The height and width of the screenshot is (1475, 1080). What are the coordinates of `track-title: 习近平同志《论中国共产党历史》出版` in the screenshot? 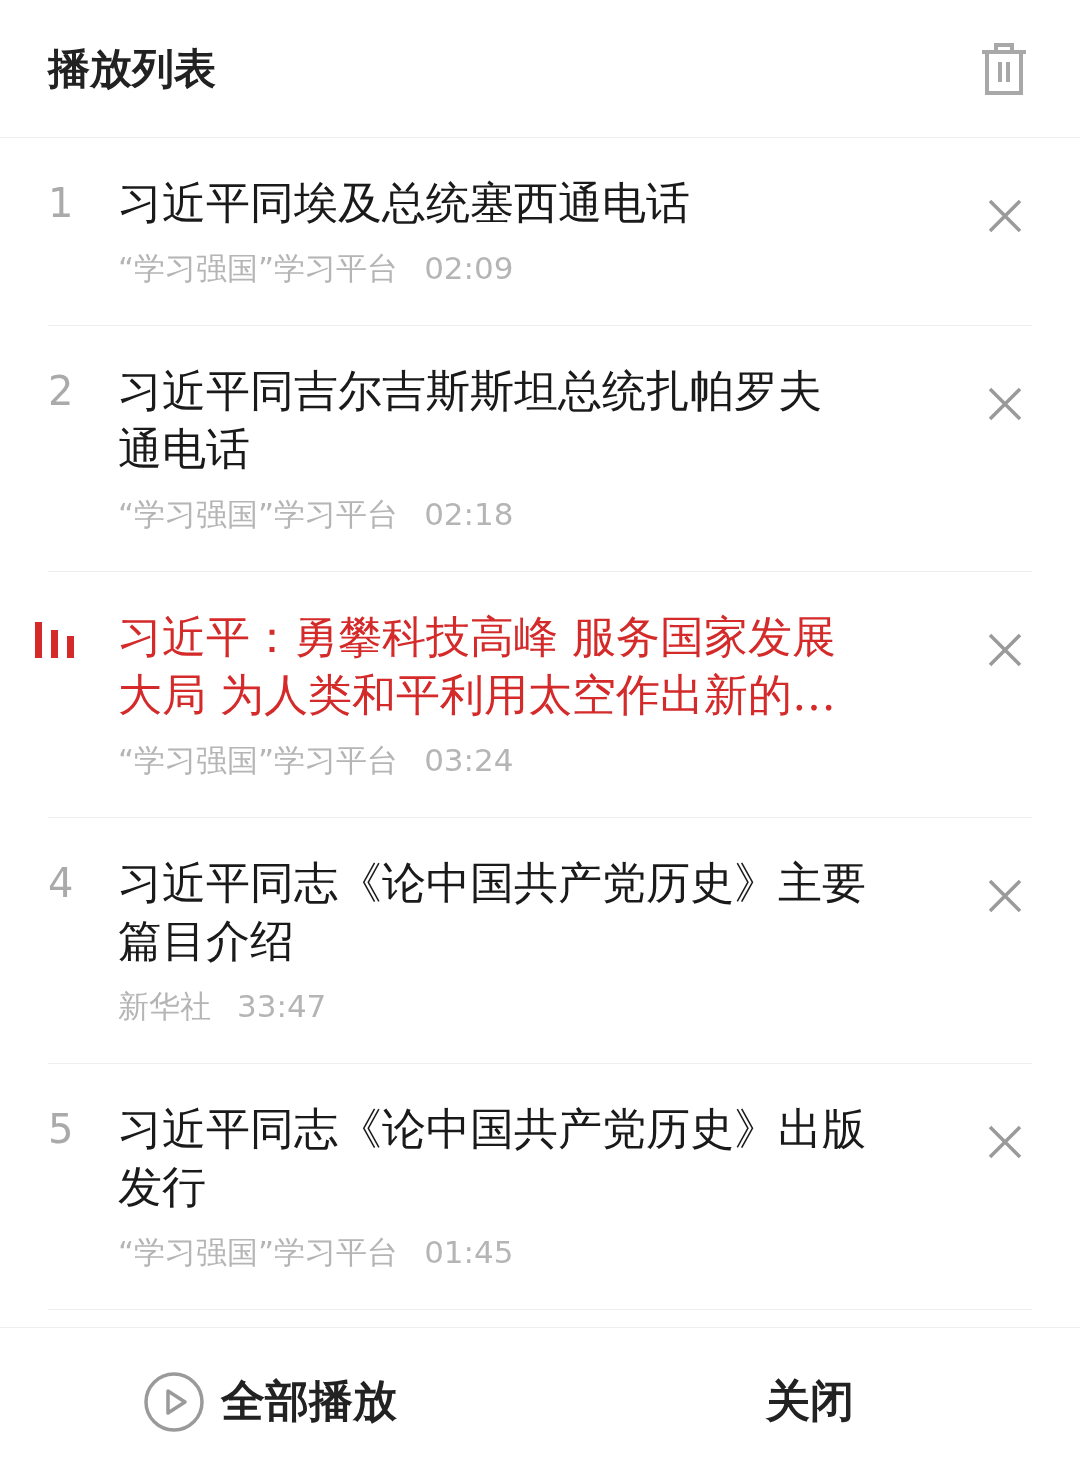 It's located at (545, 1129).